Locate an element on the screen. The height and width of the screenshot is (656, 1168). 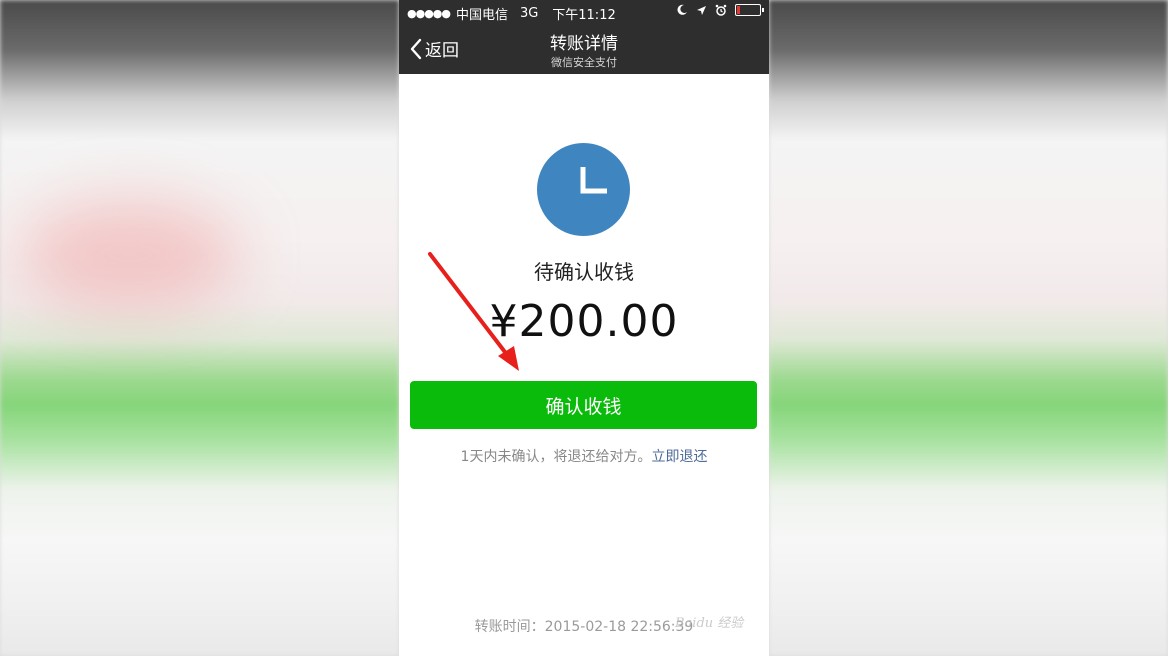
status-bar: ●●●●● 中国电信 3G 下午11:12 is located at coordinates (584, 12).